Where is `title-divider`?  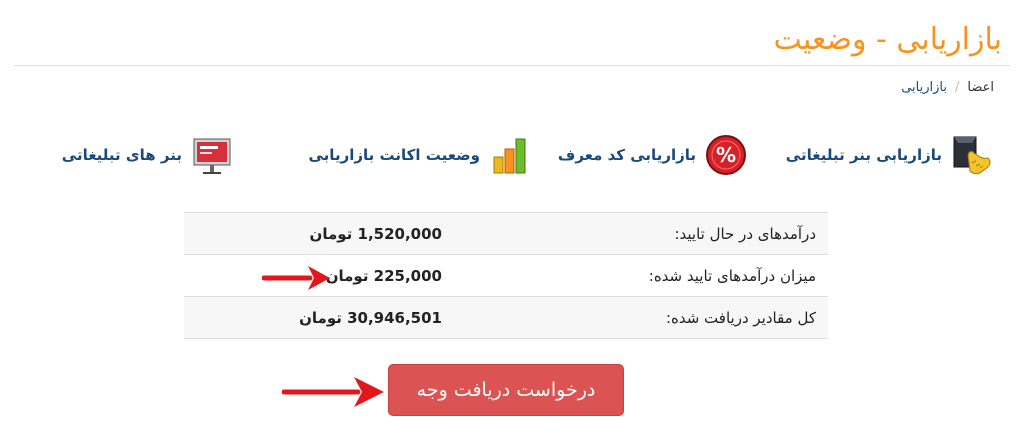
title-divider is located at coordinates (512, 65).